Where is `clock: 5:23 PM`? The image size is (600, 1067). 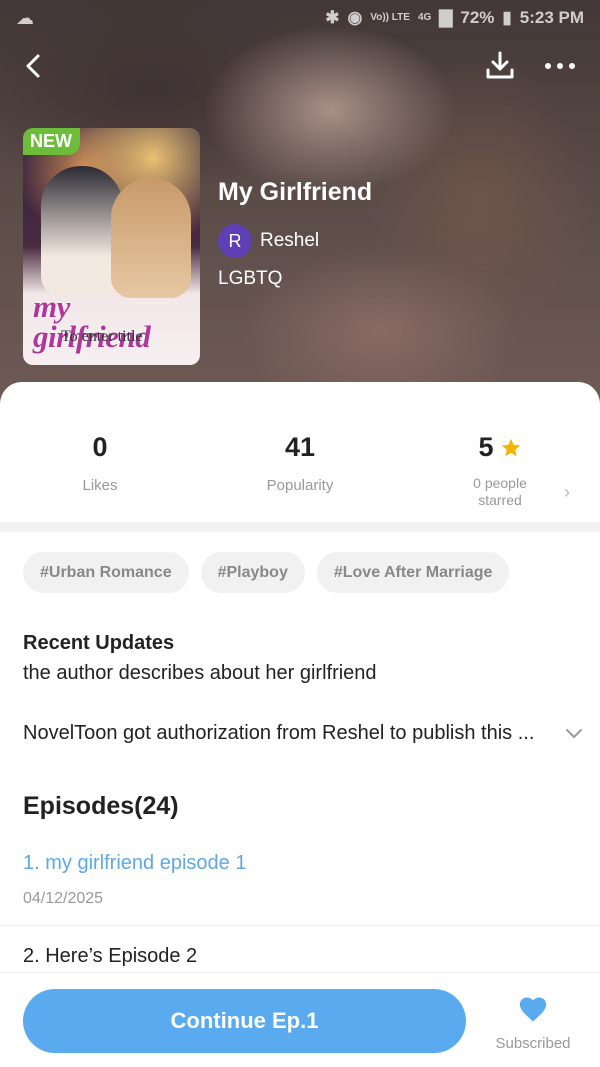 clock: 5:23 PM is located at coordinates (551, 17).